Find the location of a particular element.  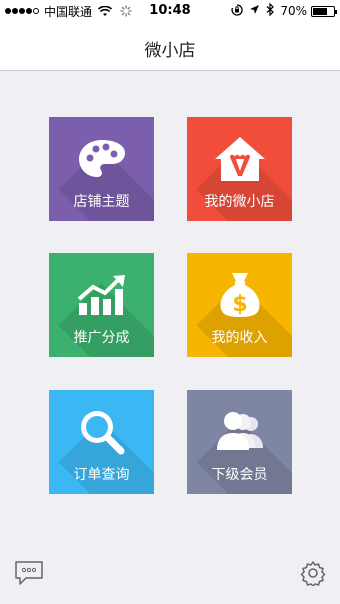

tile-order-query: 订单查询 is located at coordinates (101, 442).